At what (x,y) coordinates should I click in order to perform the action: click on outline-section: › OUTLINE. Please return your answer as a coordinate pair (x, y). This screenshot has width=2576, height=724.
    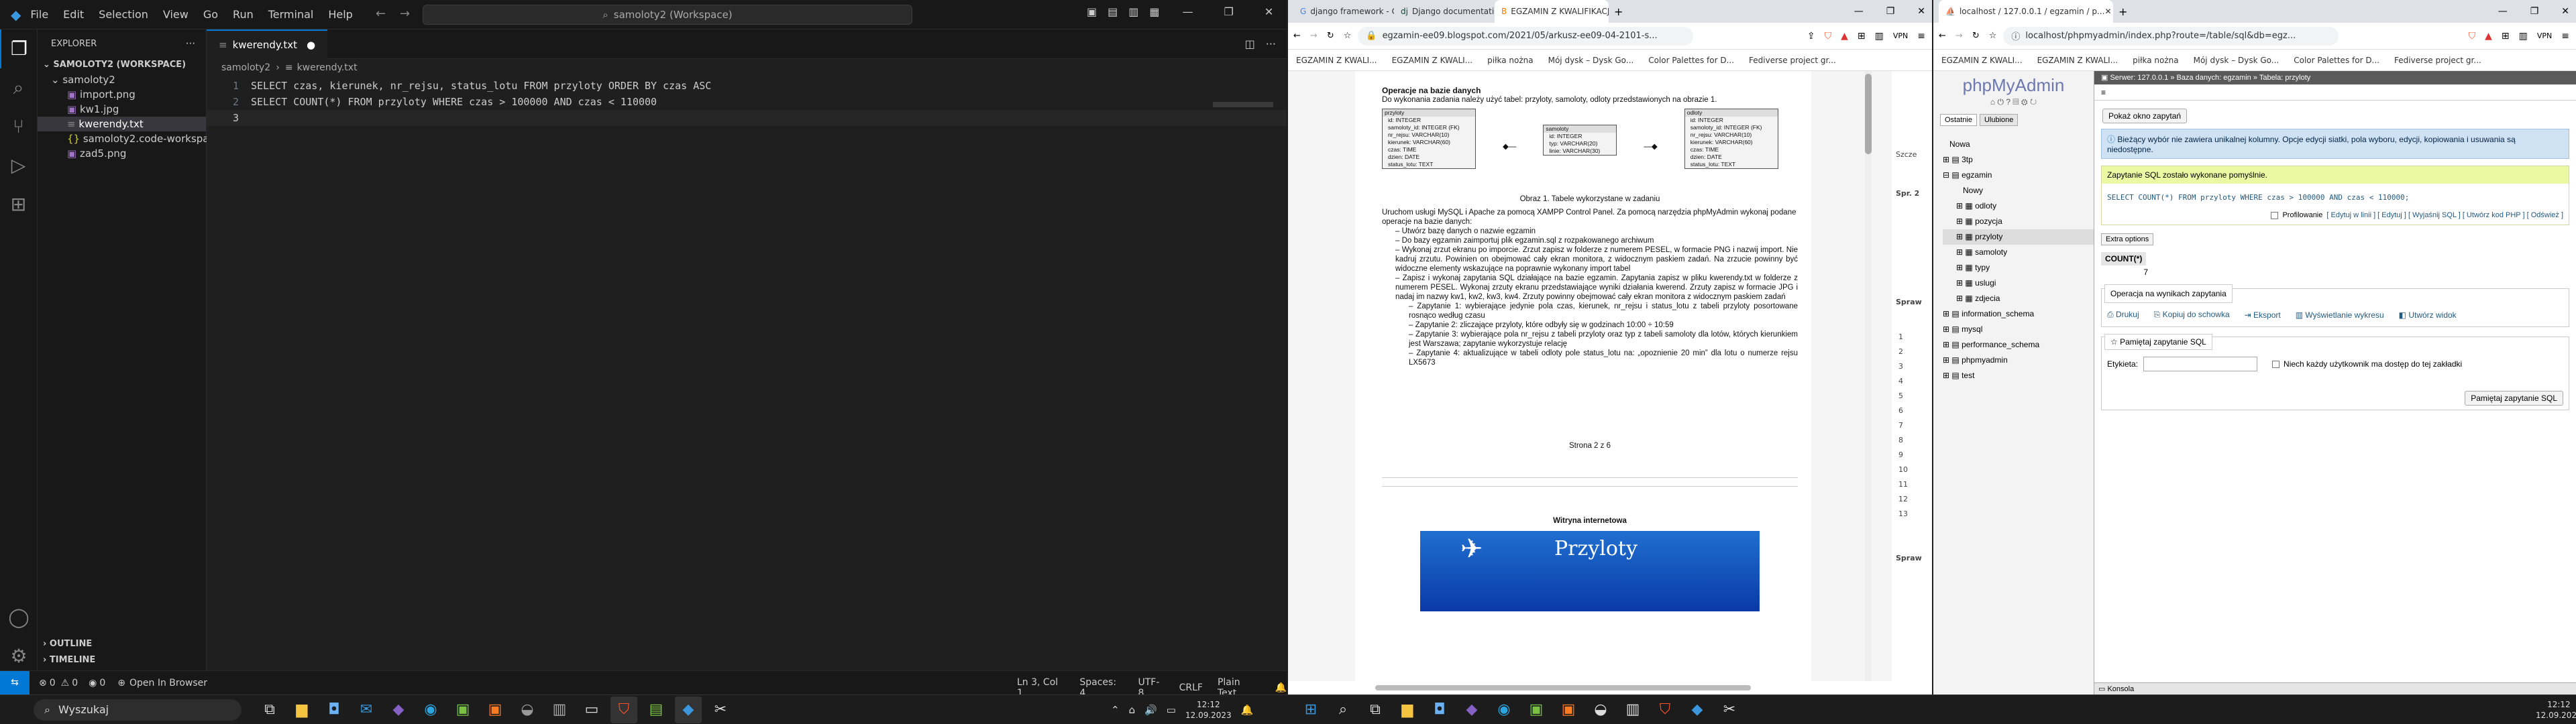
    Looking at the image, I should click on (67, 644).